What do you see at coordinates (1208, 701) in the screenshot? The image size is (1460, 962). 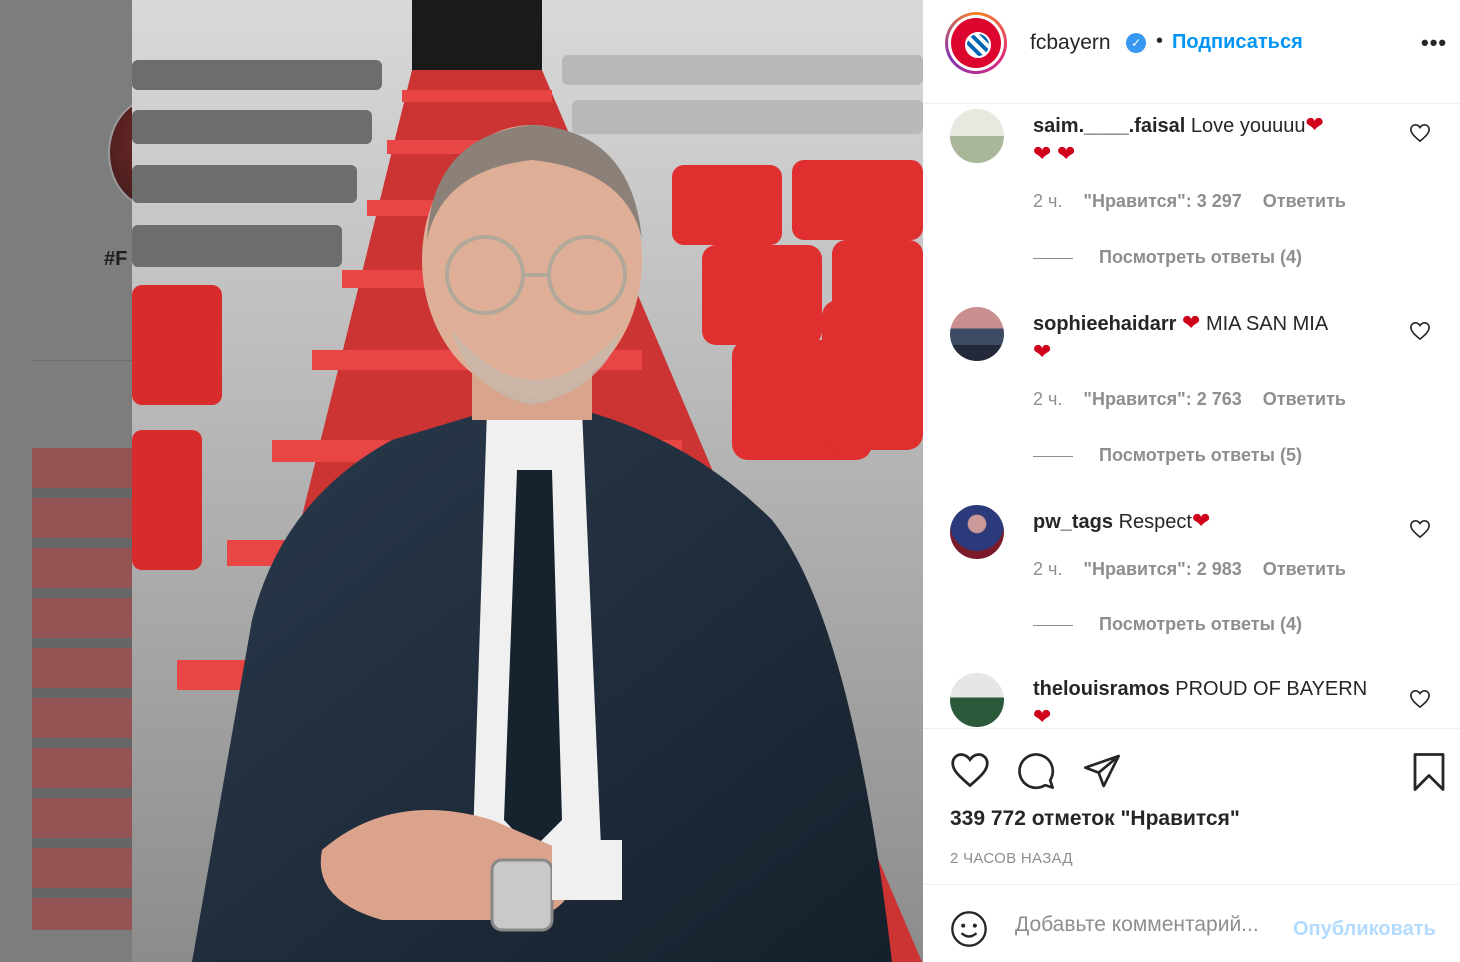 I see `comment-body: thelouisramos PROUD OF BAYERN ❤` at bounding box center [1208, 701].